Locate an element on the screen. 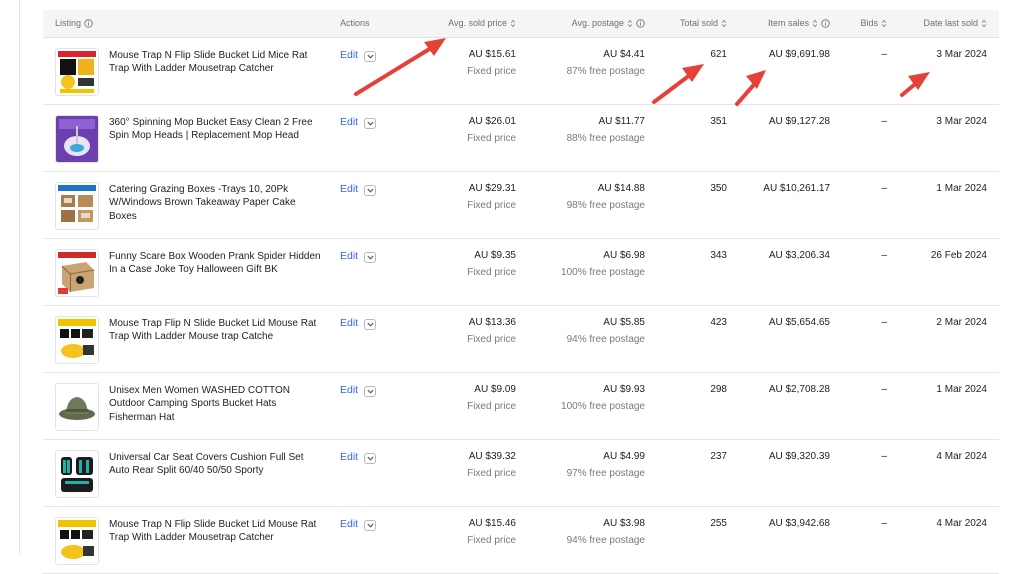 Image resolution: width=1024 pixels, height=574 pixels. total-sold: 237 is located at coordinates (718, 456).